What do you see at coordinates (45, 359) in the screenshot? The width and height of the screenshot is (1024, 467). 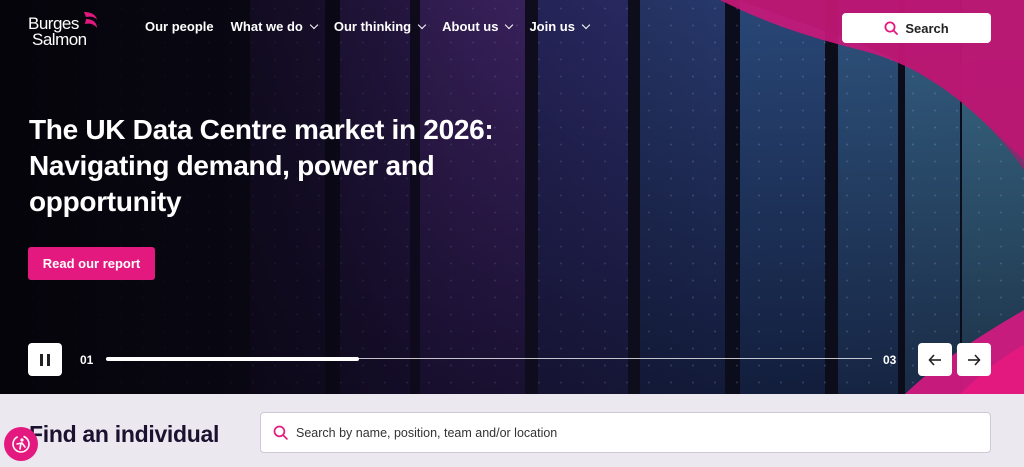 I see `pause-button` at bounding box center [45, 359].